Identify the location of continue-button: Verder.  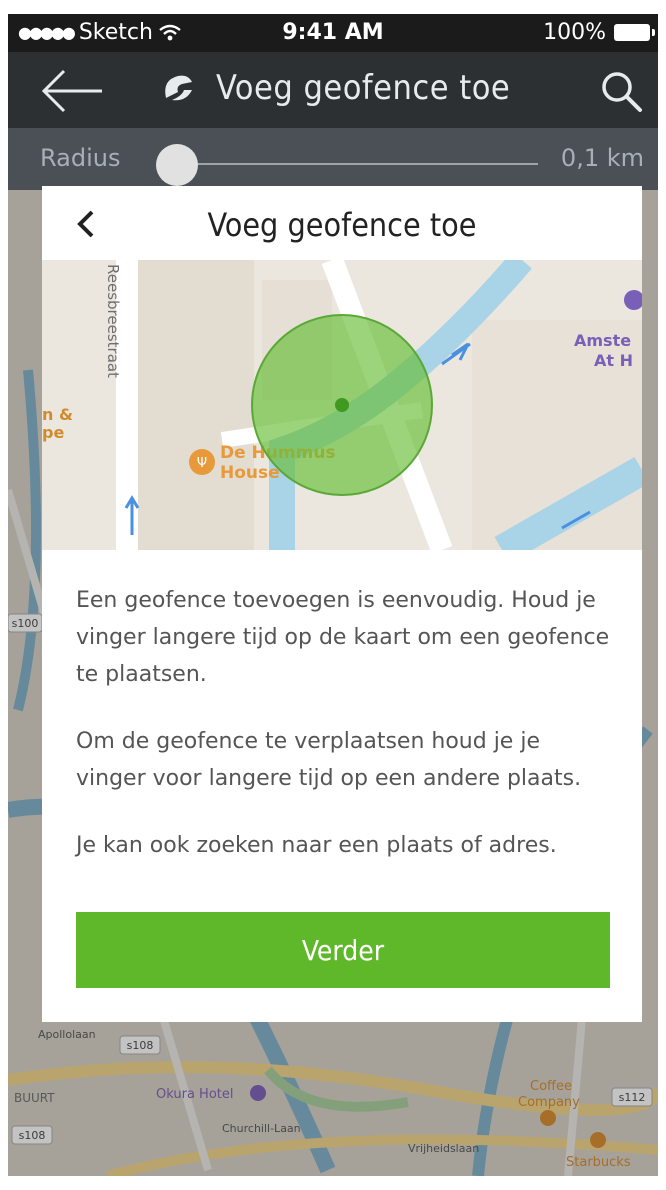
(343, 950).